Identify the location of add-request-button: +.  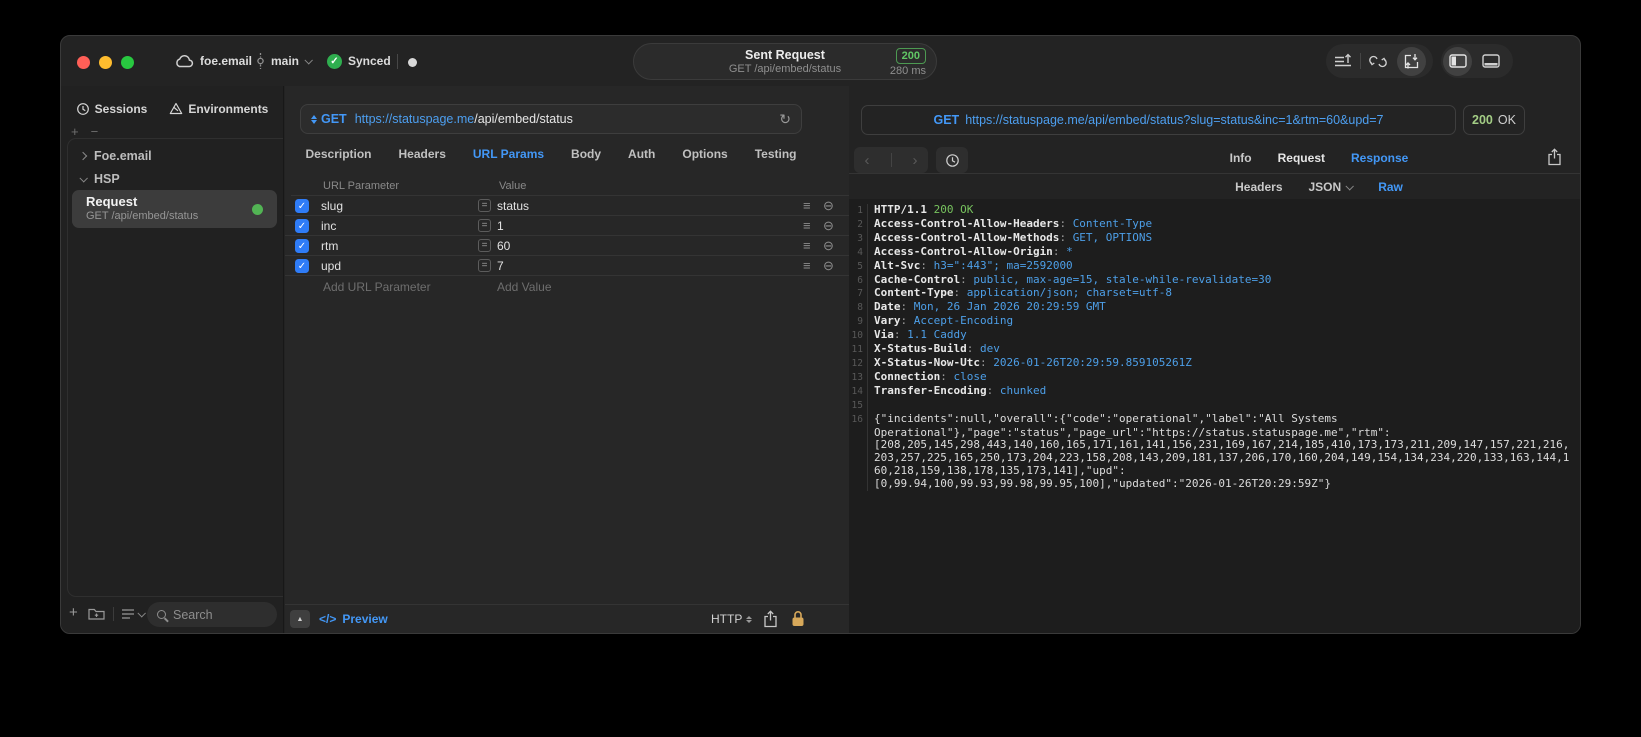
(73, 612).